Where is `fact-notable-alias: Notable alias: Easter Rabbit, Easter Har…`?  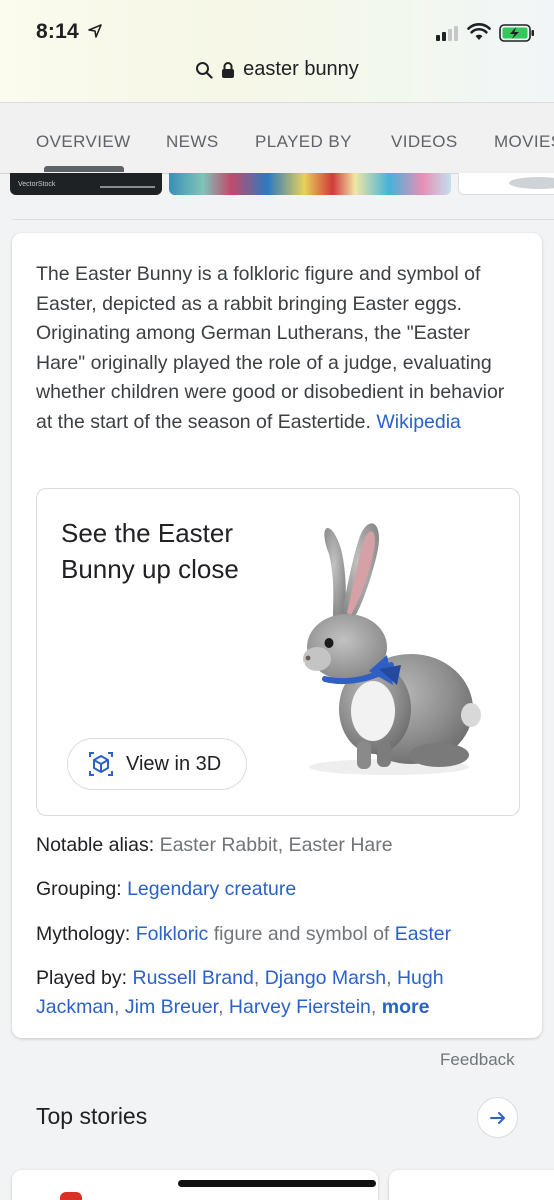 fact-notable-alias: Notable alias: Easter Rabbit, Easter Har… is located at coordinates (214, 845).